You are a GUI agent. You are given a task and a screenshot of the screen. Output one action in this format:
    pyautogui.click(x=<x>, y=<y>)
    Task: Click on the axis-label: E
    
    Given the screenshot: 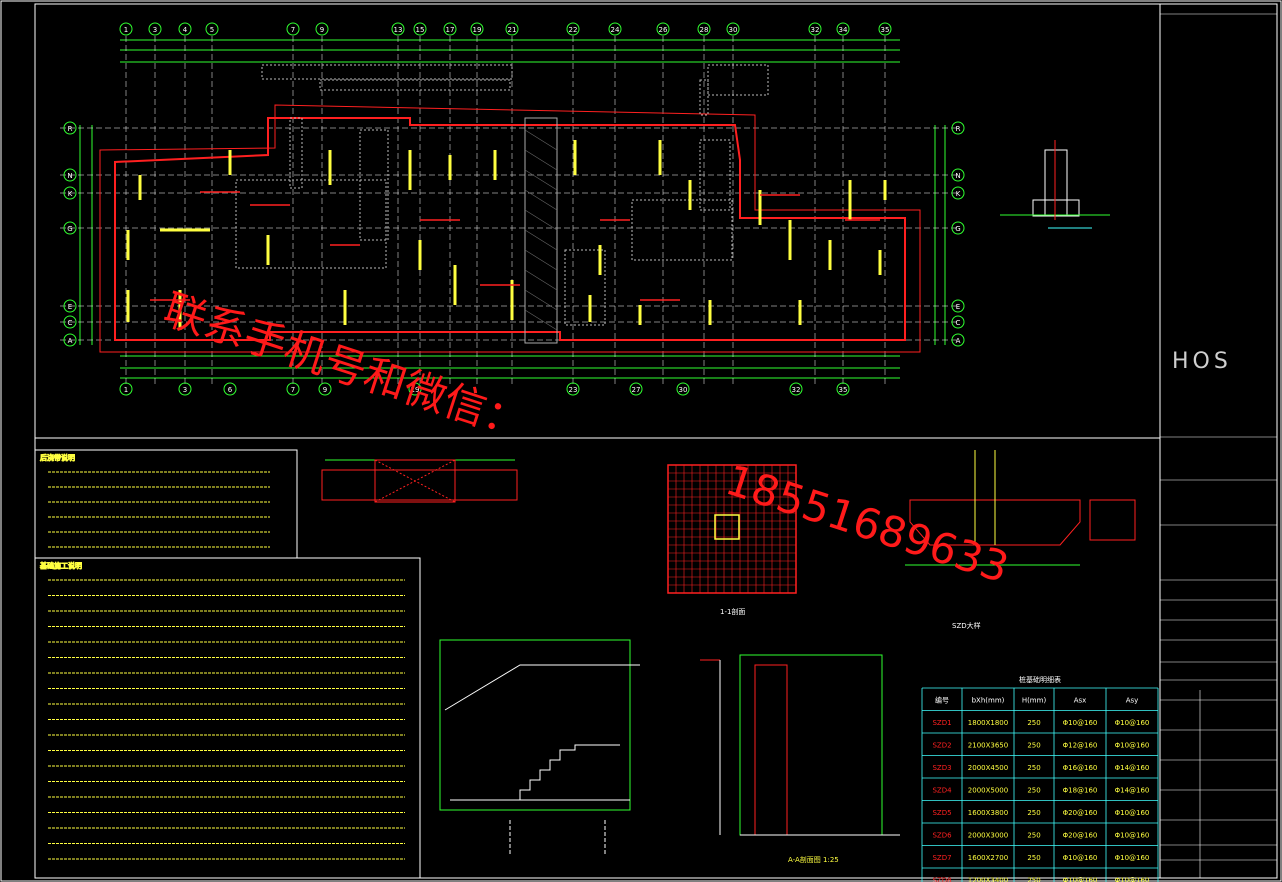 What is the action you would take?
    pyautogui.click(x=958, y=307)
    